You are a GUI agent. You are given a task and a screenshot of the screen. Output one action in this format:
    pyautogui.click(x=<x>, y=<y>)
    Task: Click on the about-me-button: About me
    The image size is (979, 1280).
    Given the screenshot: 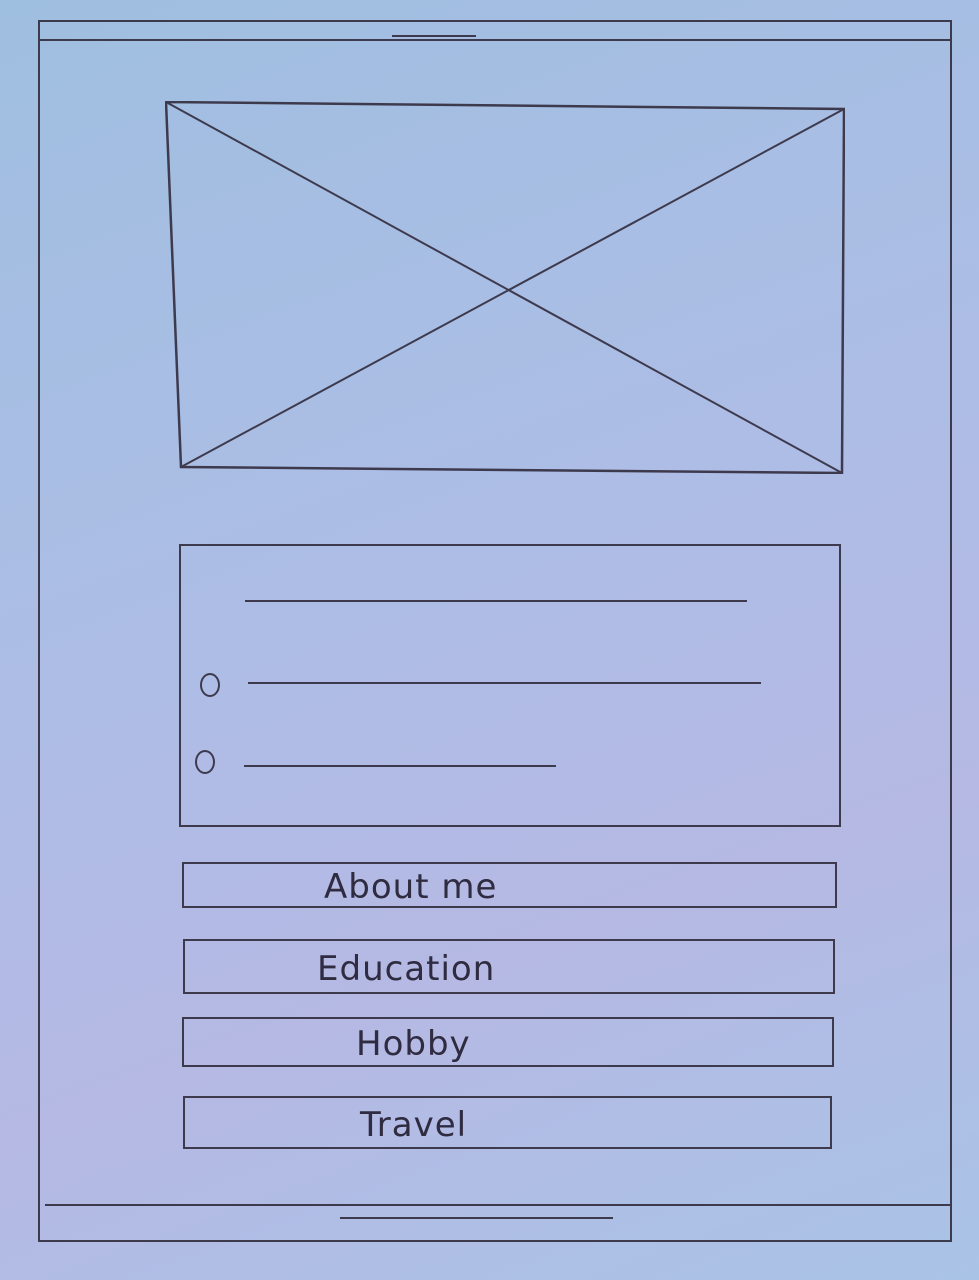 What is the action you would take?
    pyautogui.click(x=509, y=885)
    